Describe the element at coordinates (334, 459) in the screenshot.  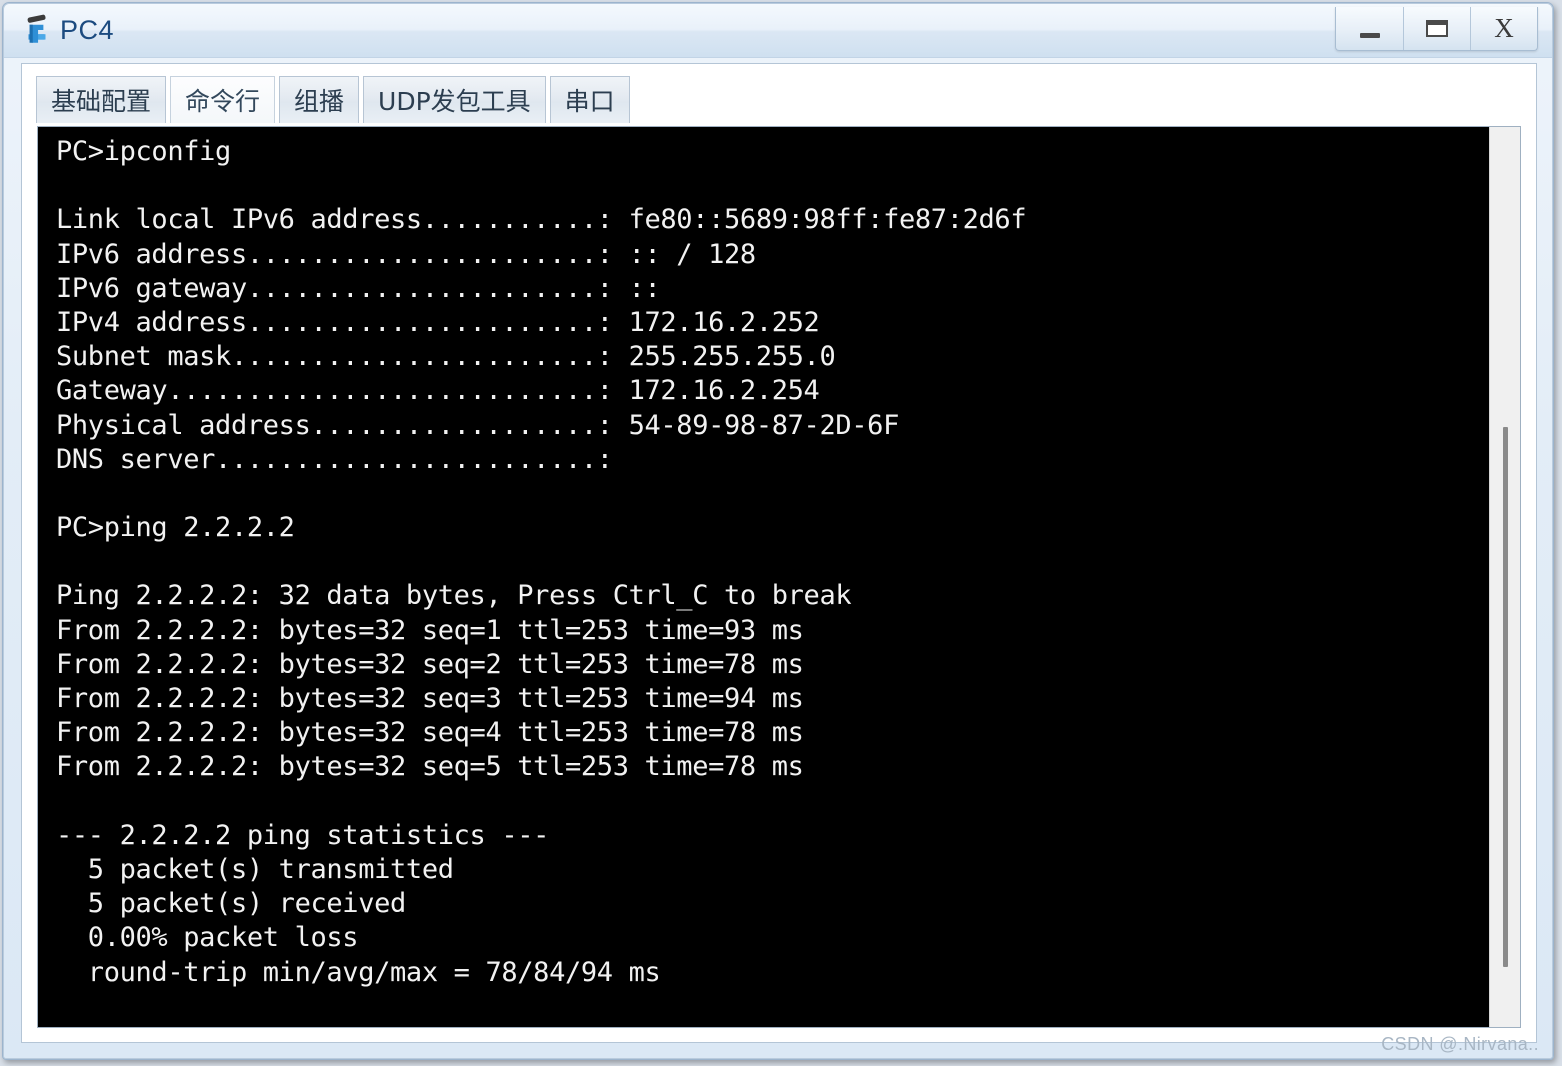
I see `terminal-line: DNS server........................:` at that location.